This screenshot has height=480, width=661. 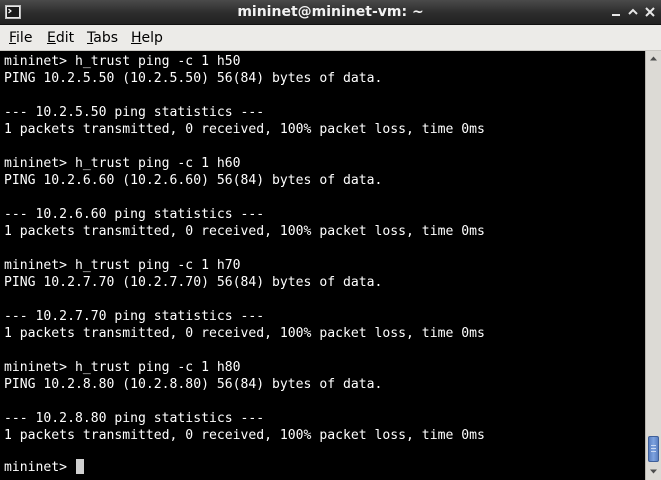 I want to click on menu-help-label: elp, so click(x=152, y=38).